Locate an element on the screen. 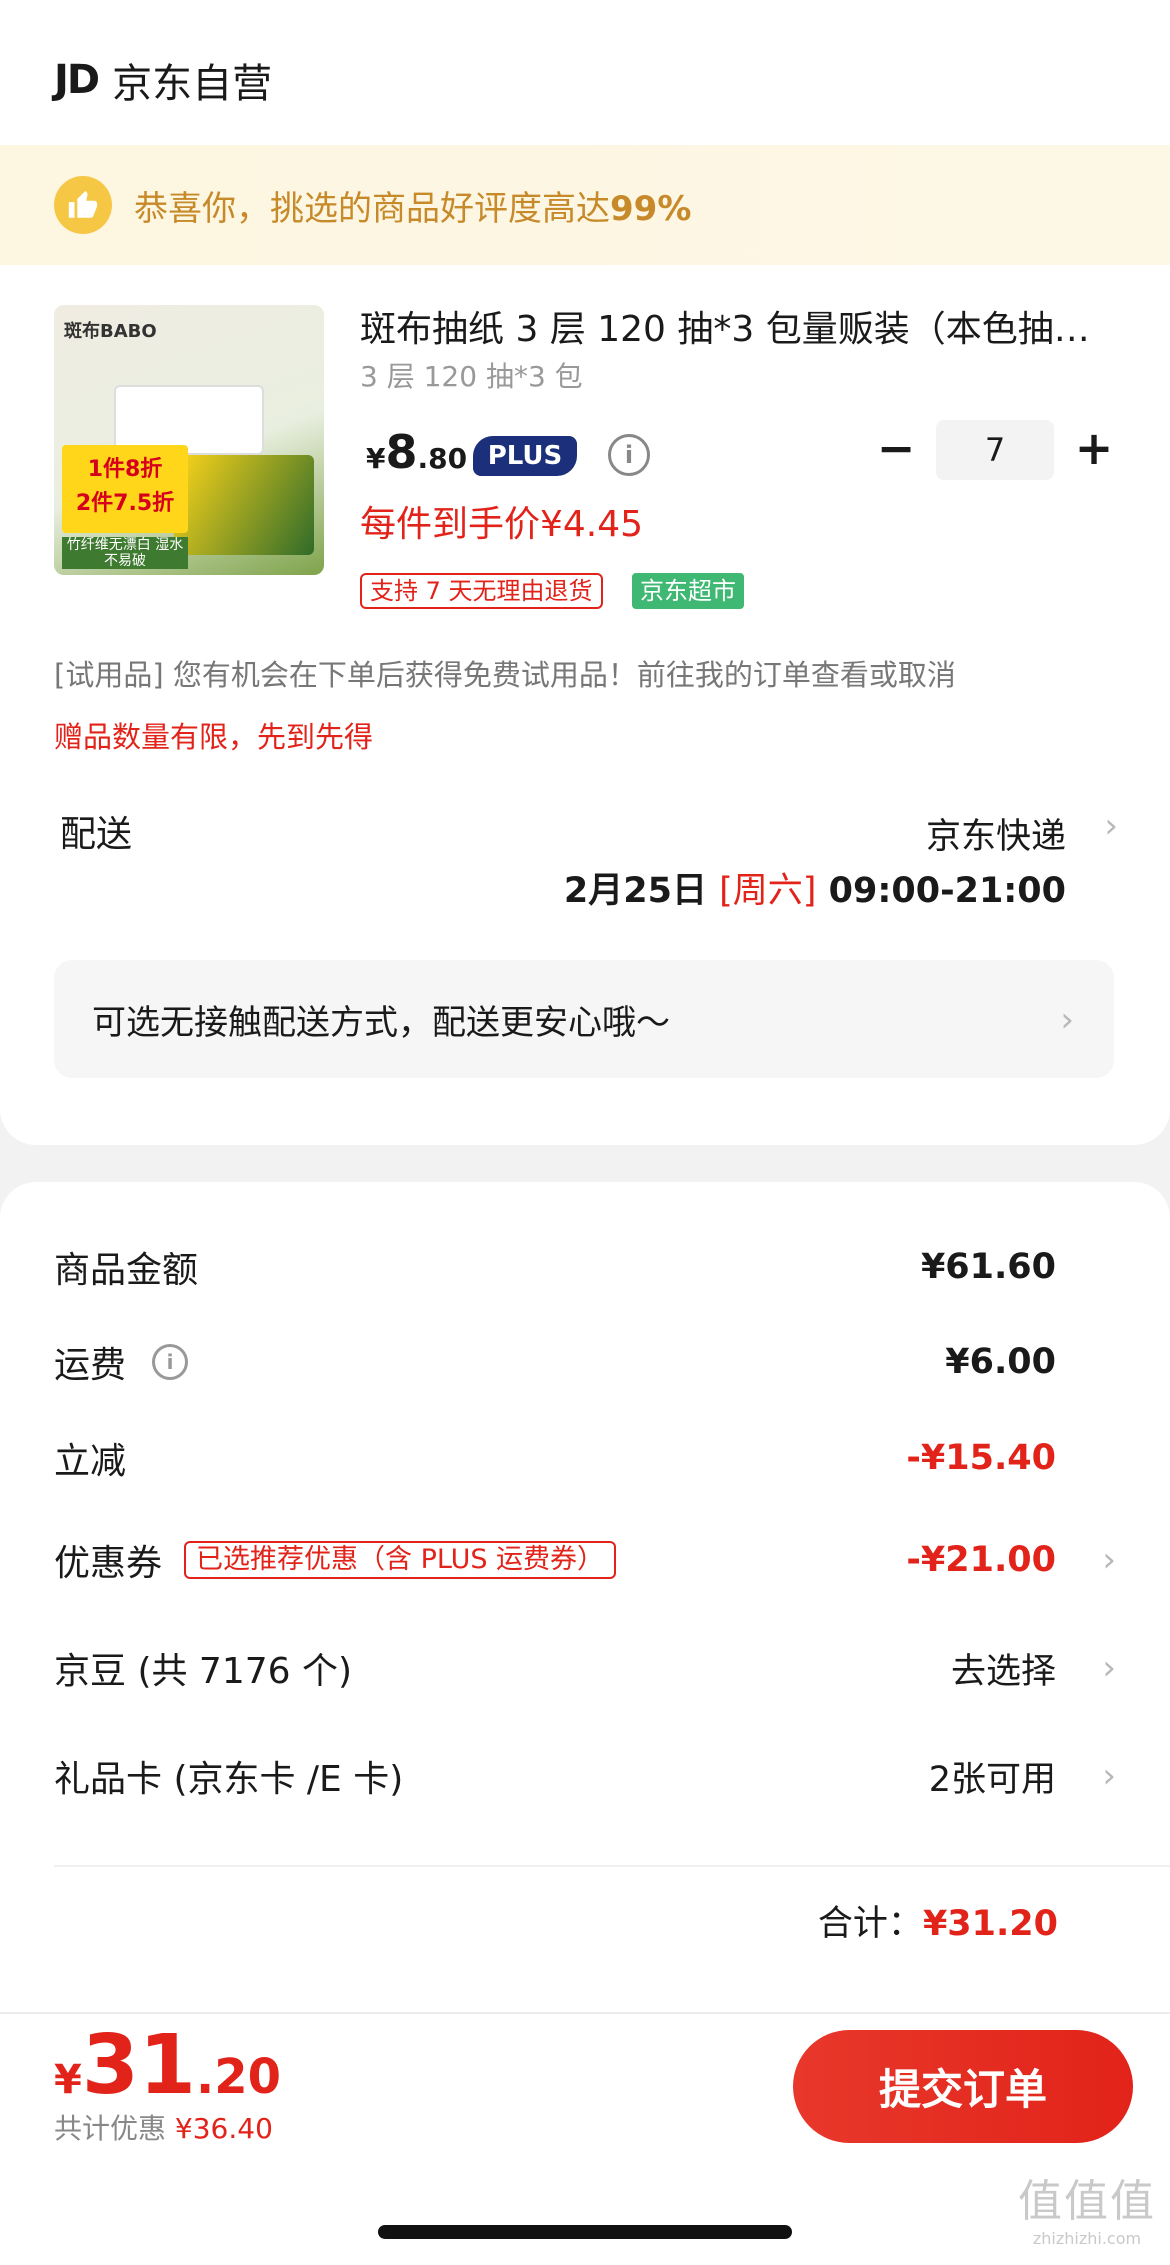  submit-order-button: 提交订单 is located at coordinates (963, 2086).